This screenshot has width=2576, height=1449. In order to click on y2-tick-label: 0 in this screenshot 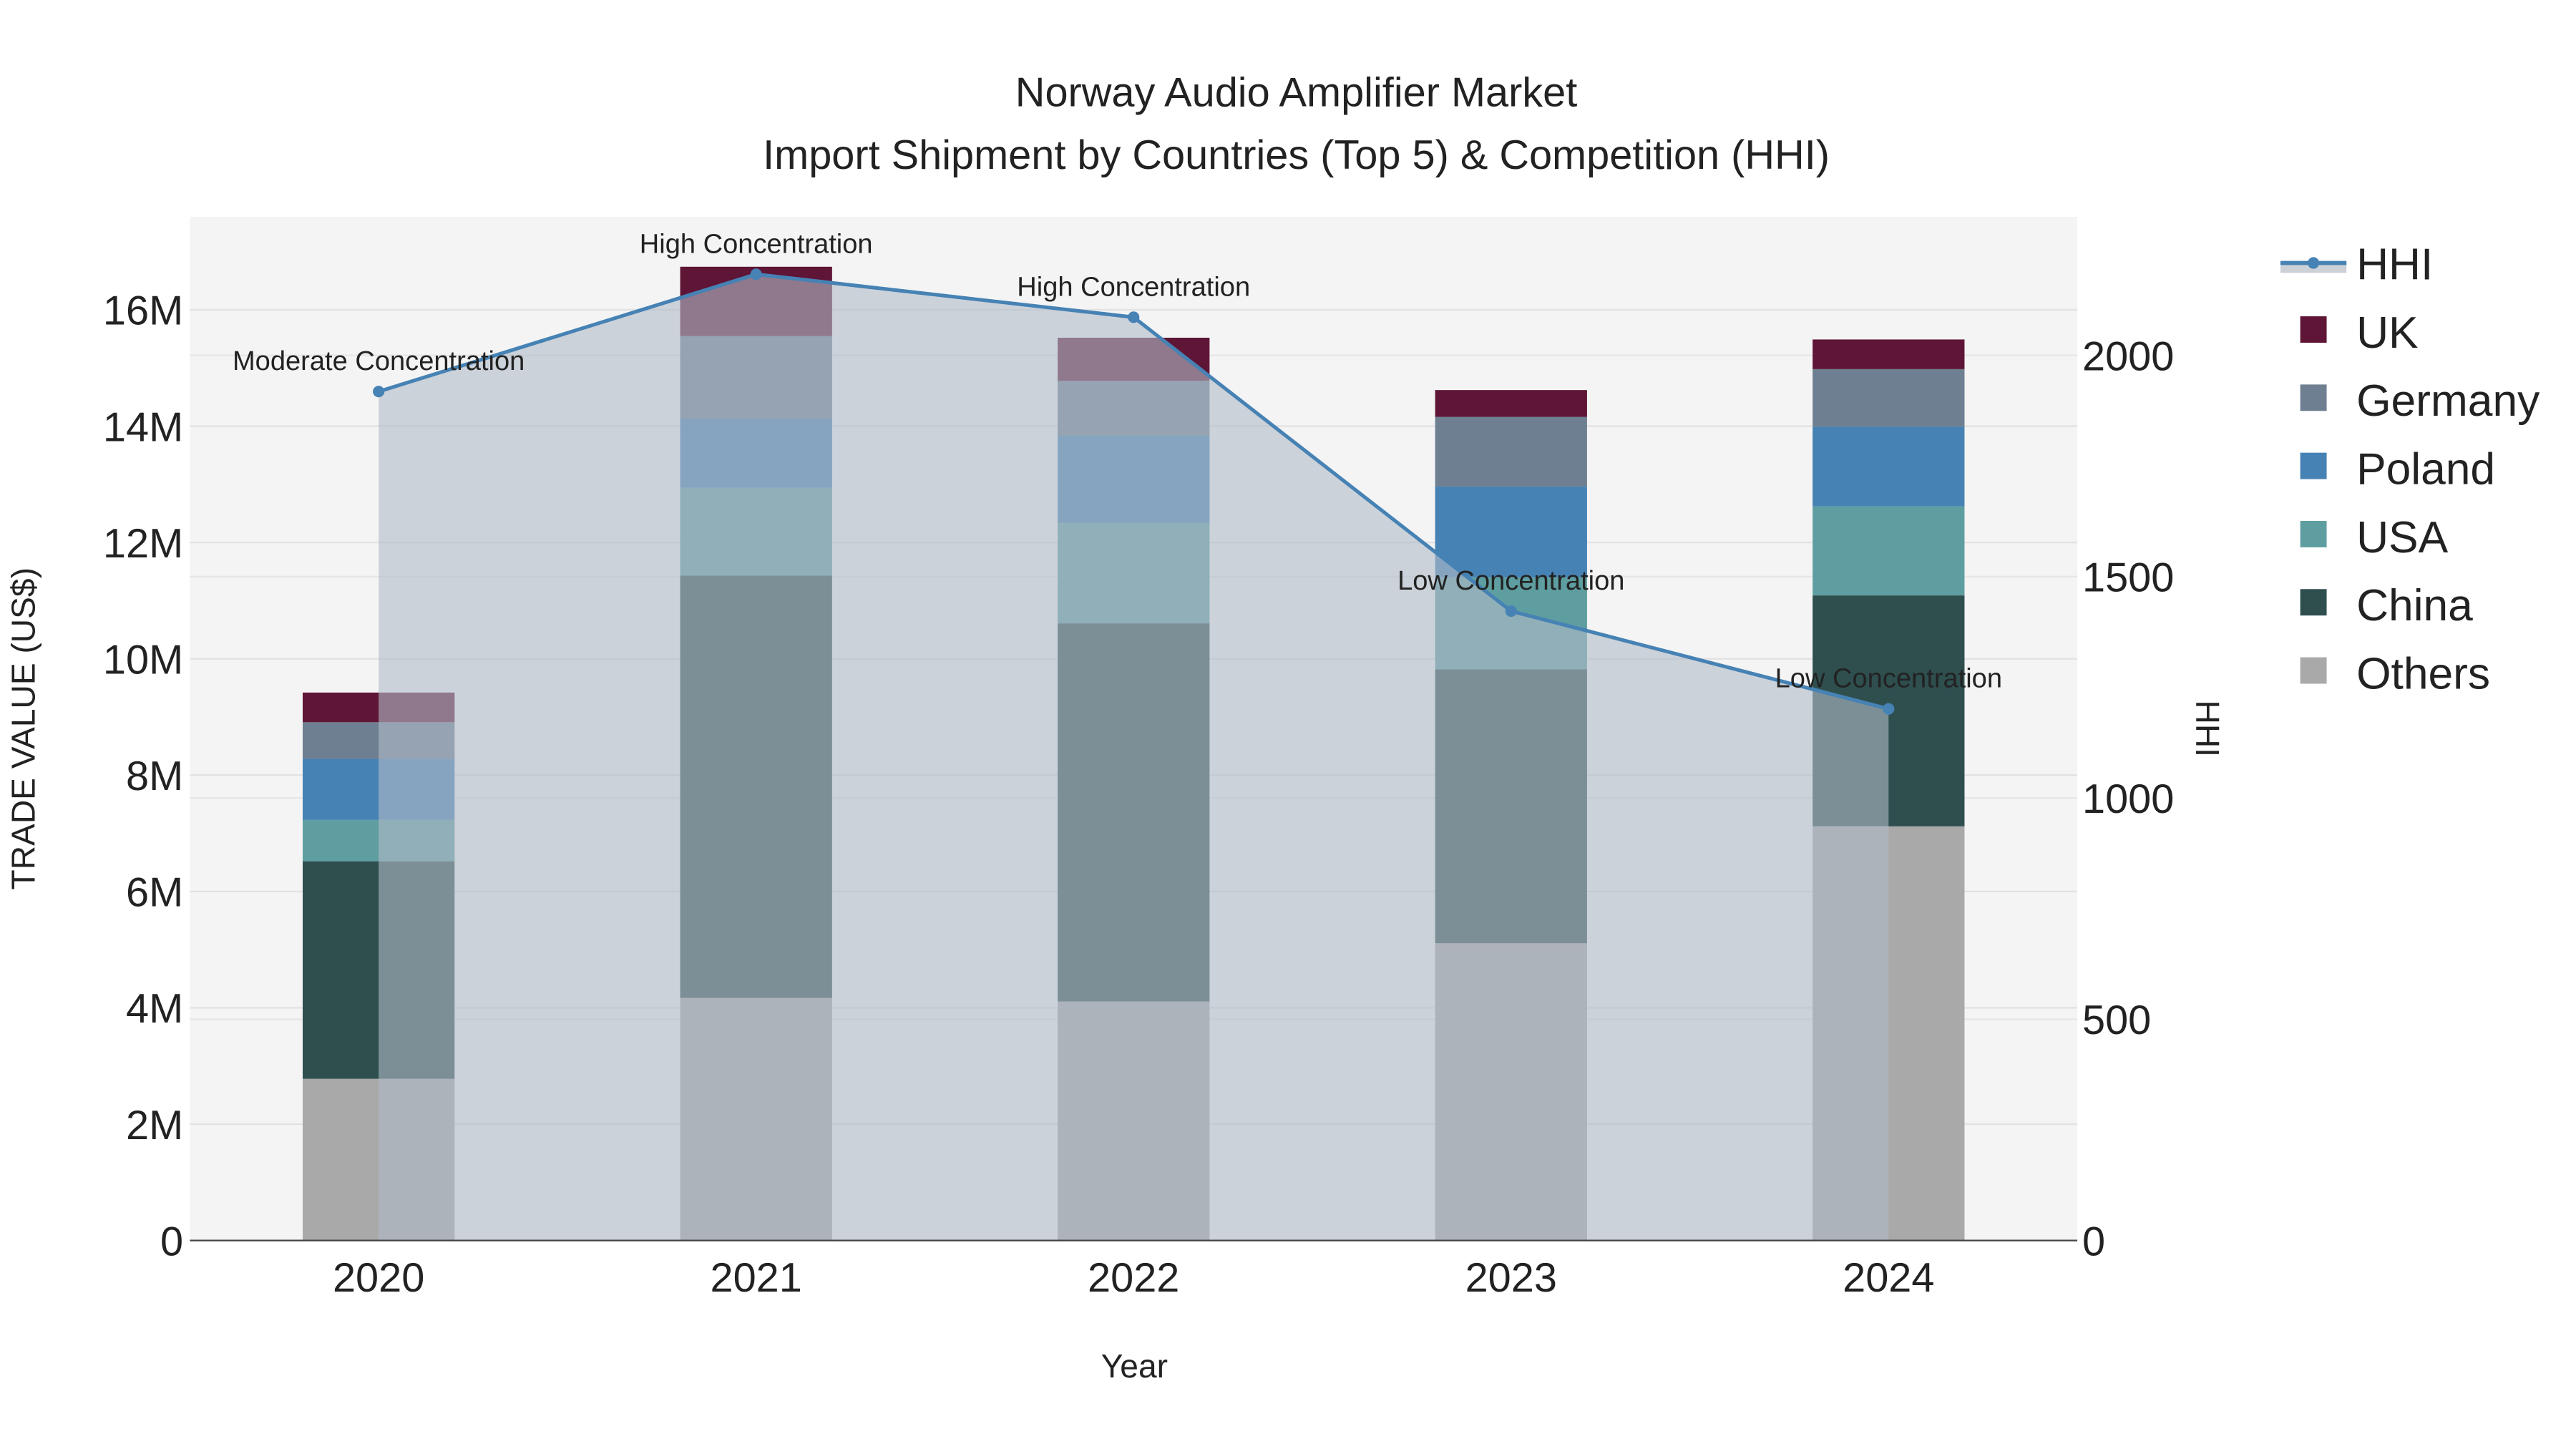, I will do `click(2093, 1241)`.